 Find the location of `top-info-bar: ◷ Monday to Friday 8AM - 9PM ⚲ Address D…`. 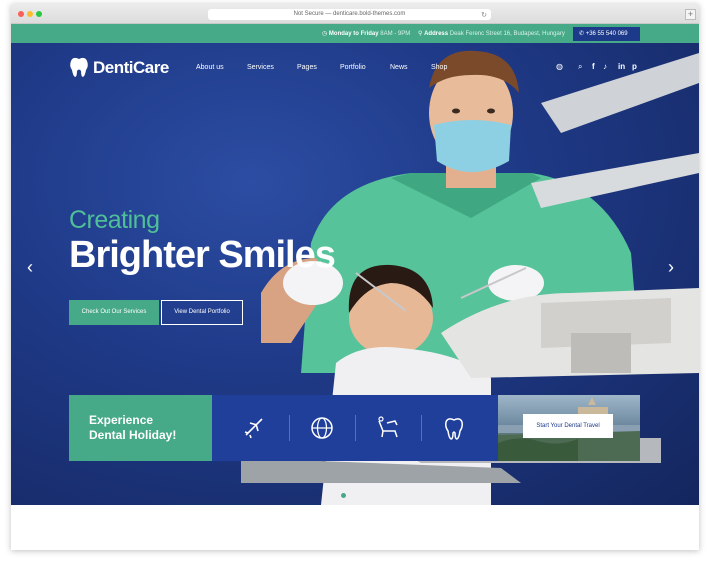

top-info-bar: ◷ Monday to Friday 8AM - 9PM ⚲ Address D… is located at coordinates (355, 33).